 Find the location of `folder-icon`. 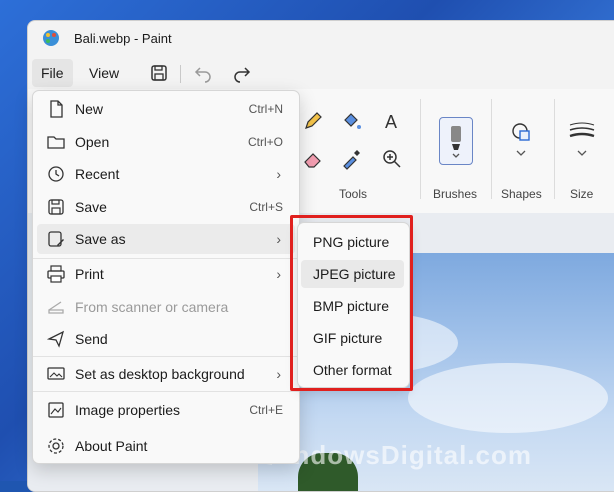

folder-icon is located at coordinates (56, 142).